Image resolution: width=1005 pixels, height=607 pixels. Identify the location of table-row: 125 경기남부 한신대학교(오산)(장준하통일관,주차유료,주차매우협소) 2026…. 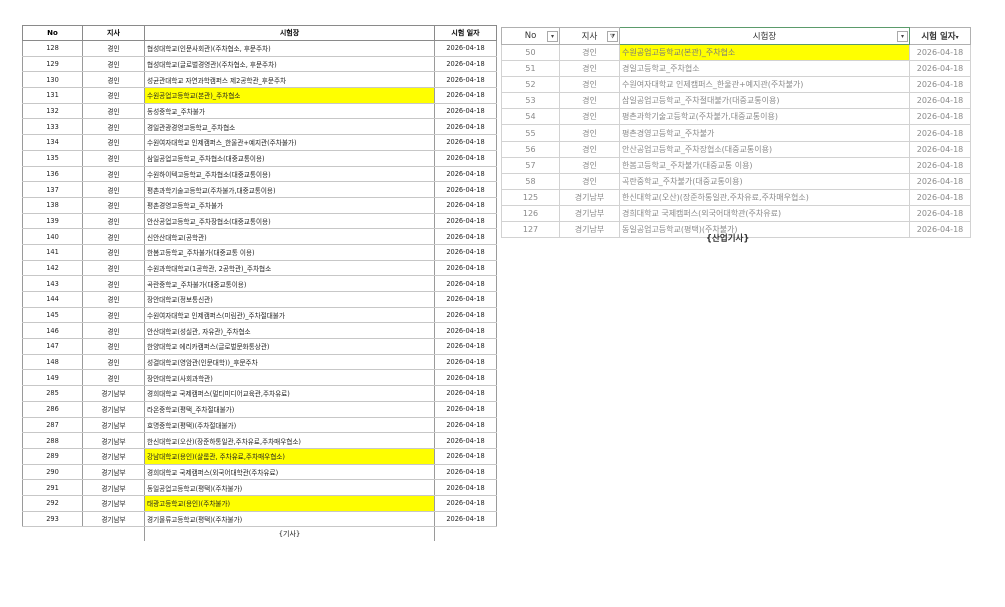
(736, 197).